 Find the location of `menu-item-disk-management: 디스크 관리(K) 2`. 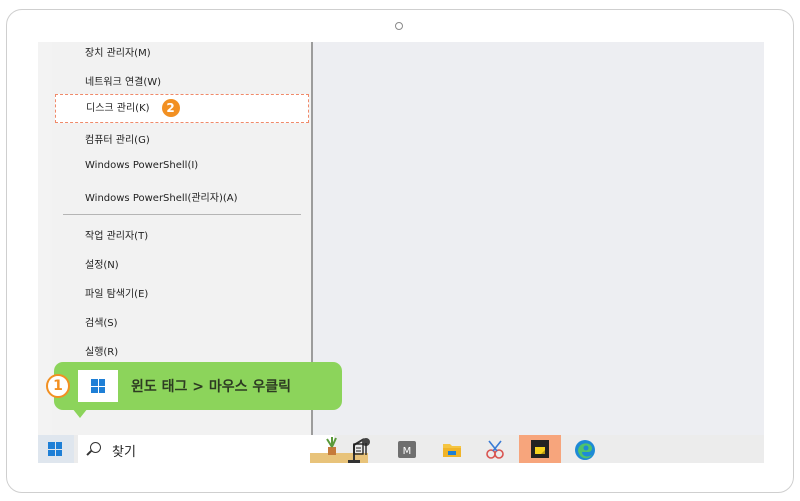

menu-item-disk-management: 디스크 관리(K) 2 is located at coordinates (182, 108).